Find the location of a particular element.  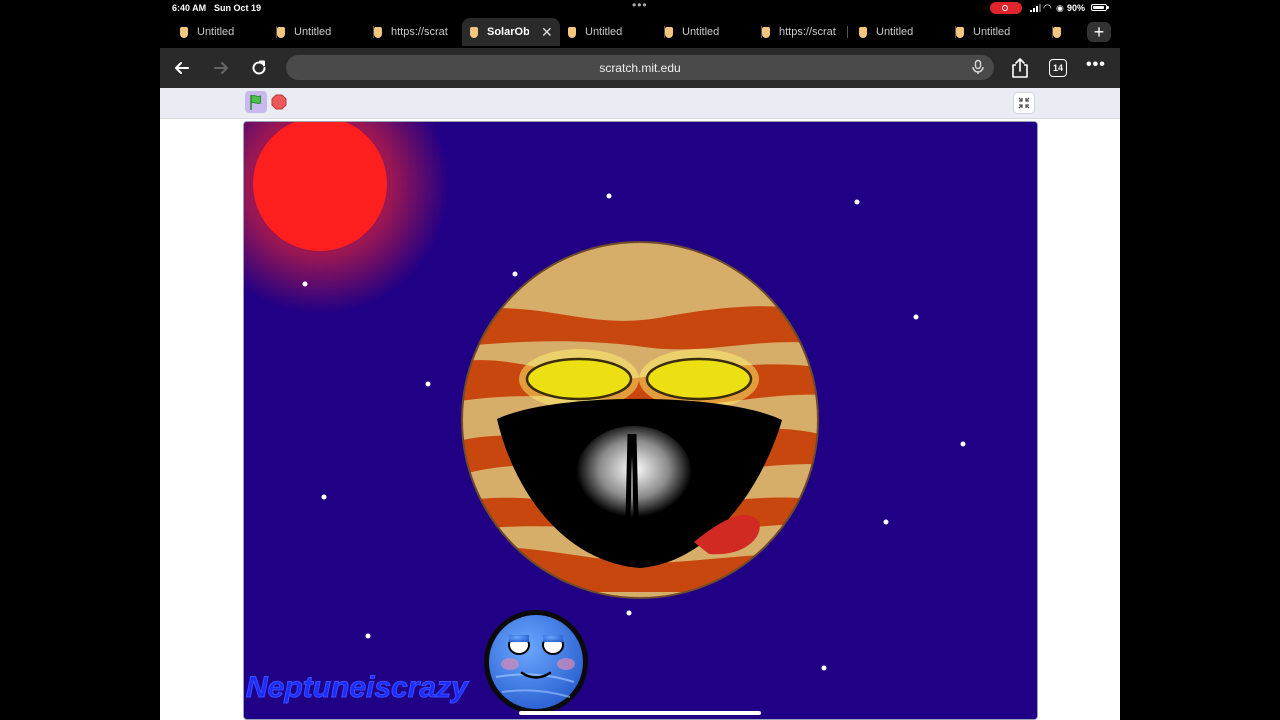

status-time: 6:40 AM is located at coordinates (189, 8).